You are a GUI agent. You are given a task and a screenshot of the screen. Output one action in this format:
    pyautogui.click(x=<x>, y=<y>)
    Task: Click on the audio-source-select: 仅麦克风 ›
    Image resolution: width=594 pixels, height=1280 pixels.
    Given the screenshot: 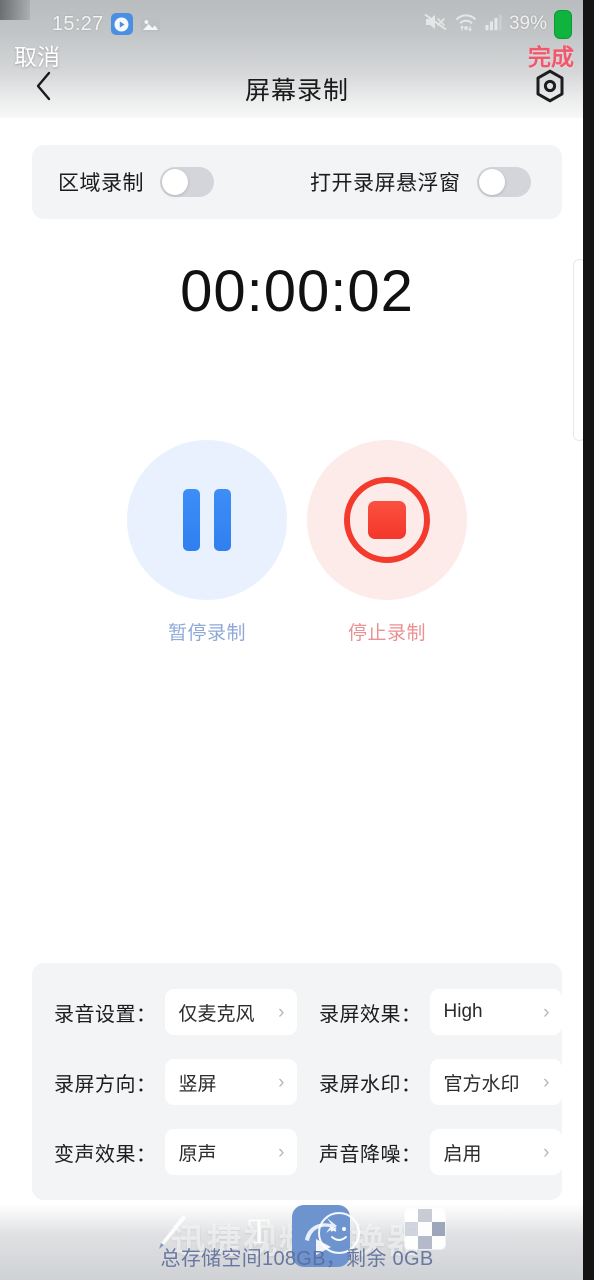 What is the action you would take?
    pyautogui.click(x=230, y=1012)
    